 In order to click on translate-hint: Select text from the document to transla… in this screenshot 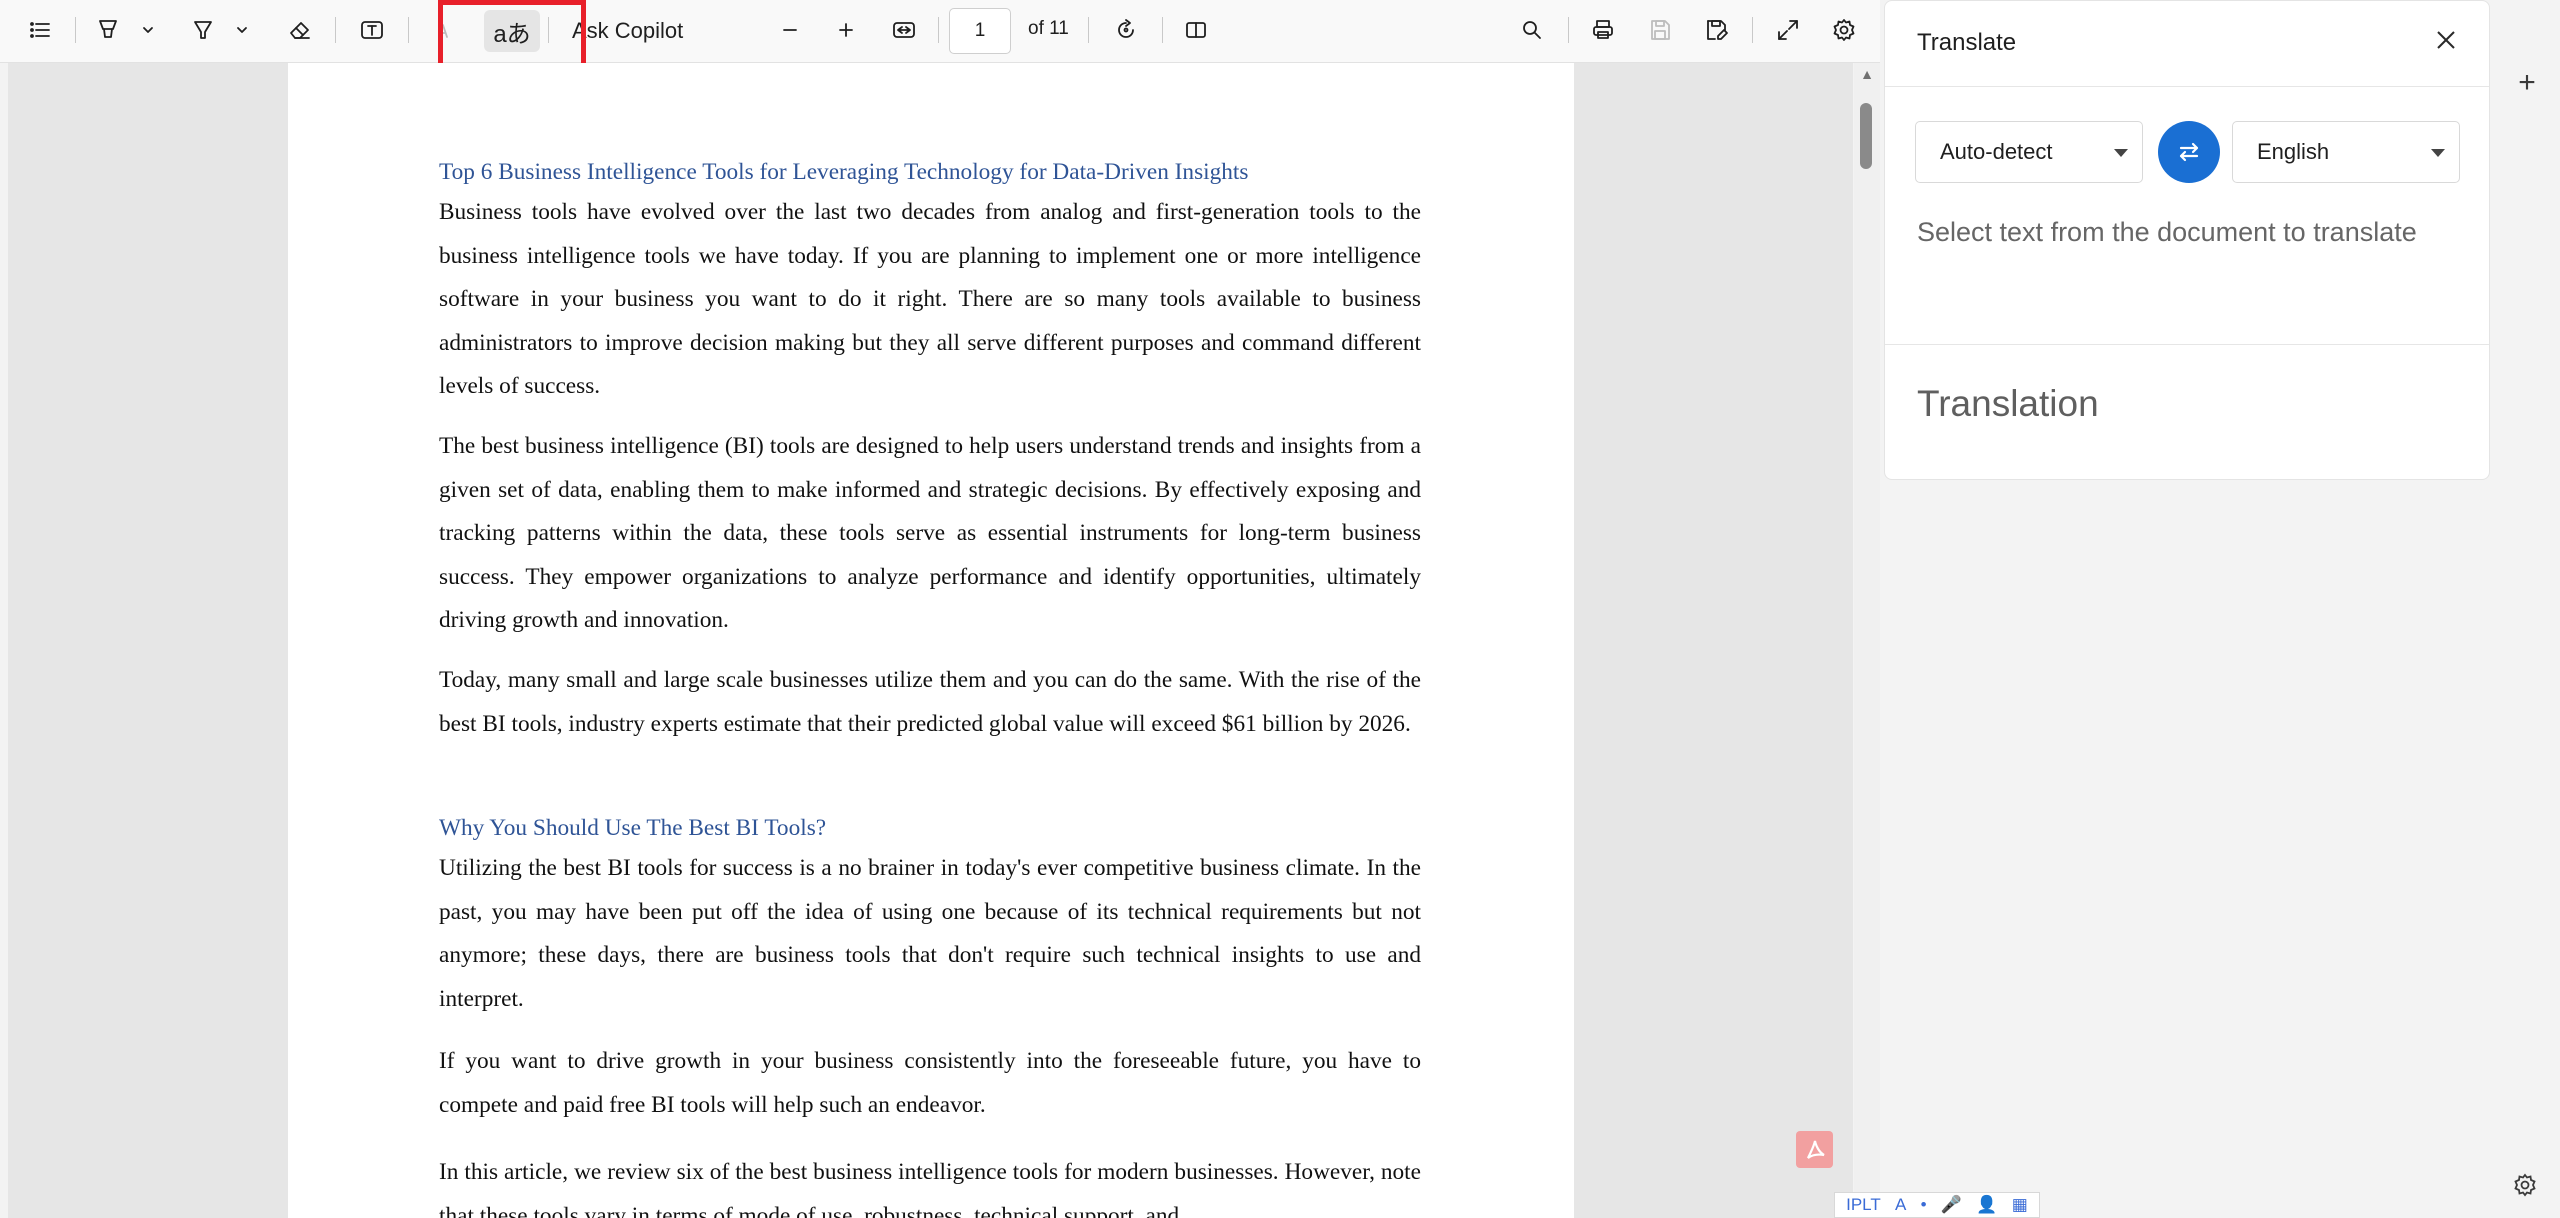, I will do `click(2167, 232)`.